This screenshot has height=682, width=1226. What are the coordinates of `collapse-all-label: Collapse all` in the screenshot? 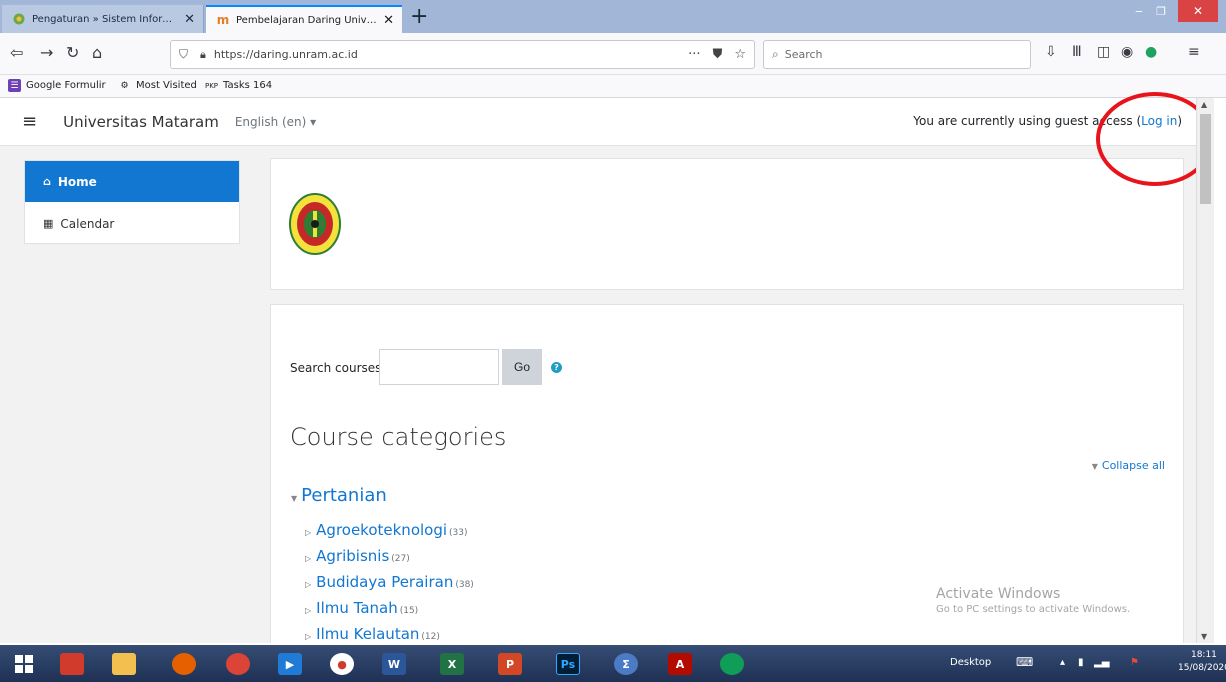 It's located at (1133, 465).